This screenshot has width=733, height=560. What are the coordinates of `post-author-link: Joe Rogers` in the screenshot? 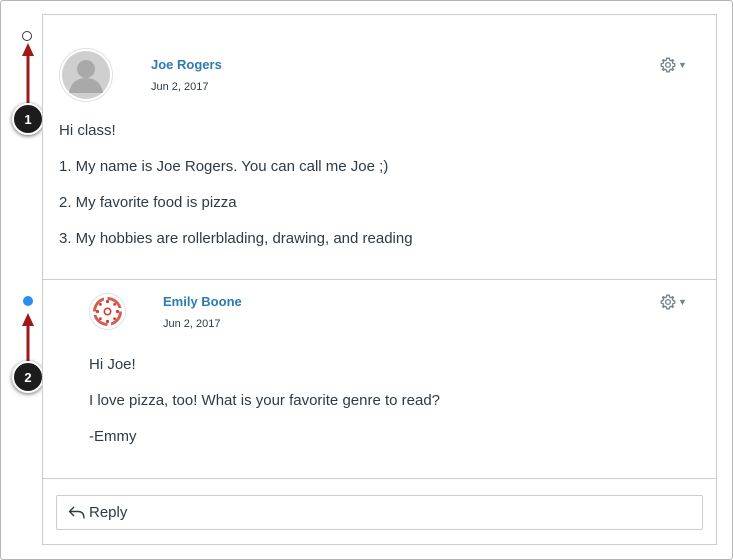 It's located at (186, 64).